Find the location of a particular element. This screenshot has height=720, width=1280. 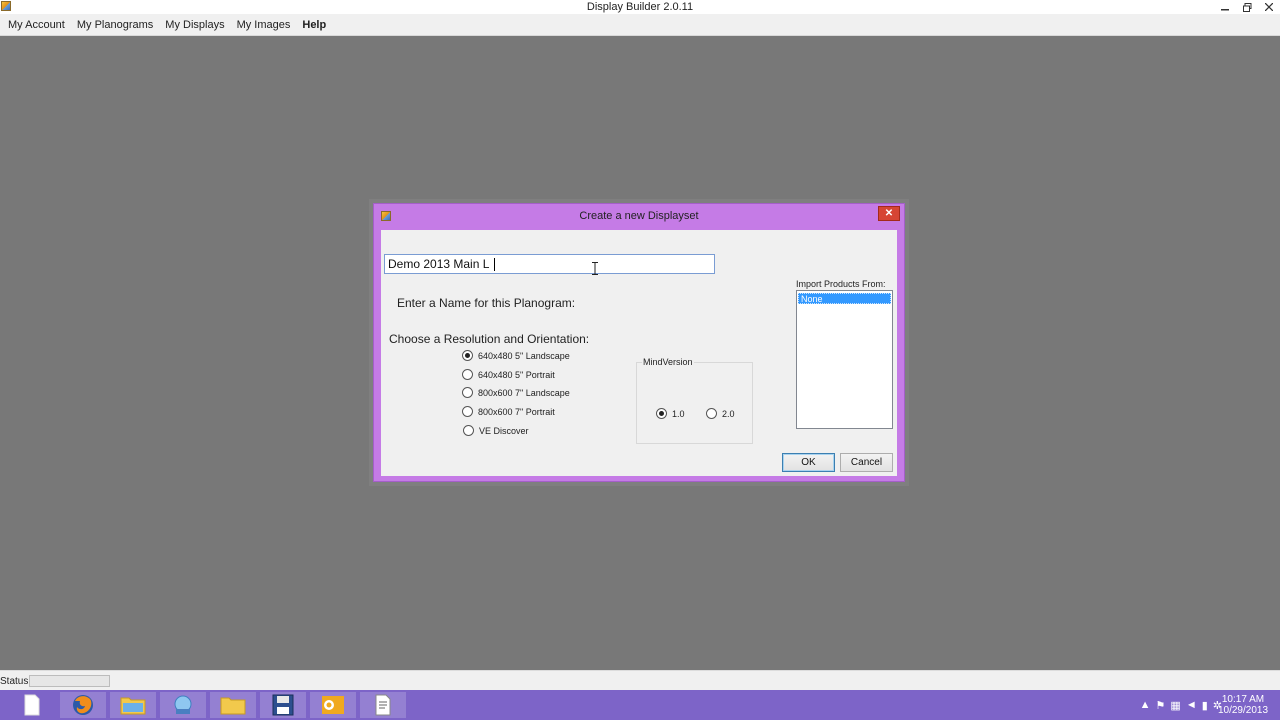

network-icon is located at coordinates (183, 704).